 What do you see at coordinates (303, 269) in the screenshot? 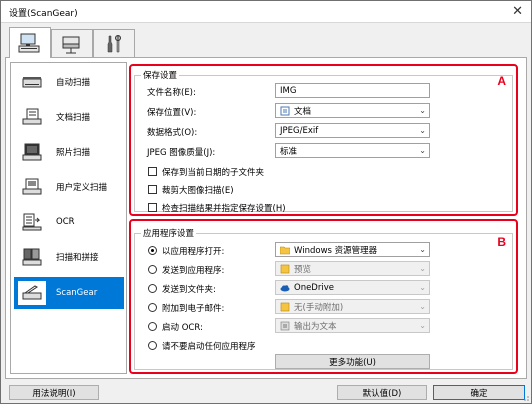
I see `send-to-app-value: 预览` at bounding box center [303, 269].